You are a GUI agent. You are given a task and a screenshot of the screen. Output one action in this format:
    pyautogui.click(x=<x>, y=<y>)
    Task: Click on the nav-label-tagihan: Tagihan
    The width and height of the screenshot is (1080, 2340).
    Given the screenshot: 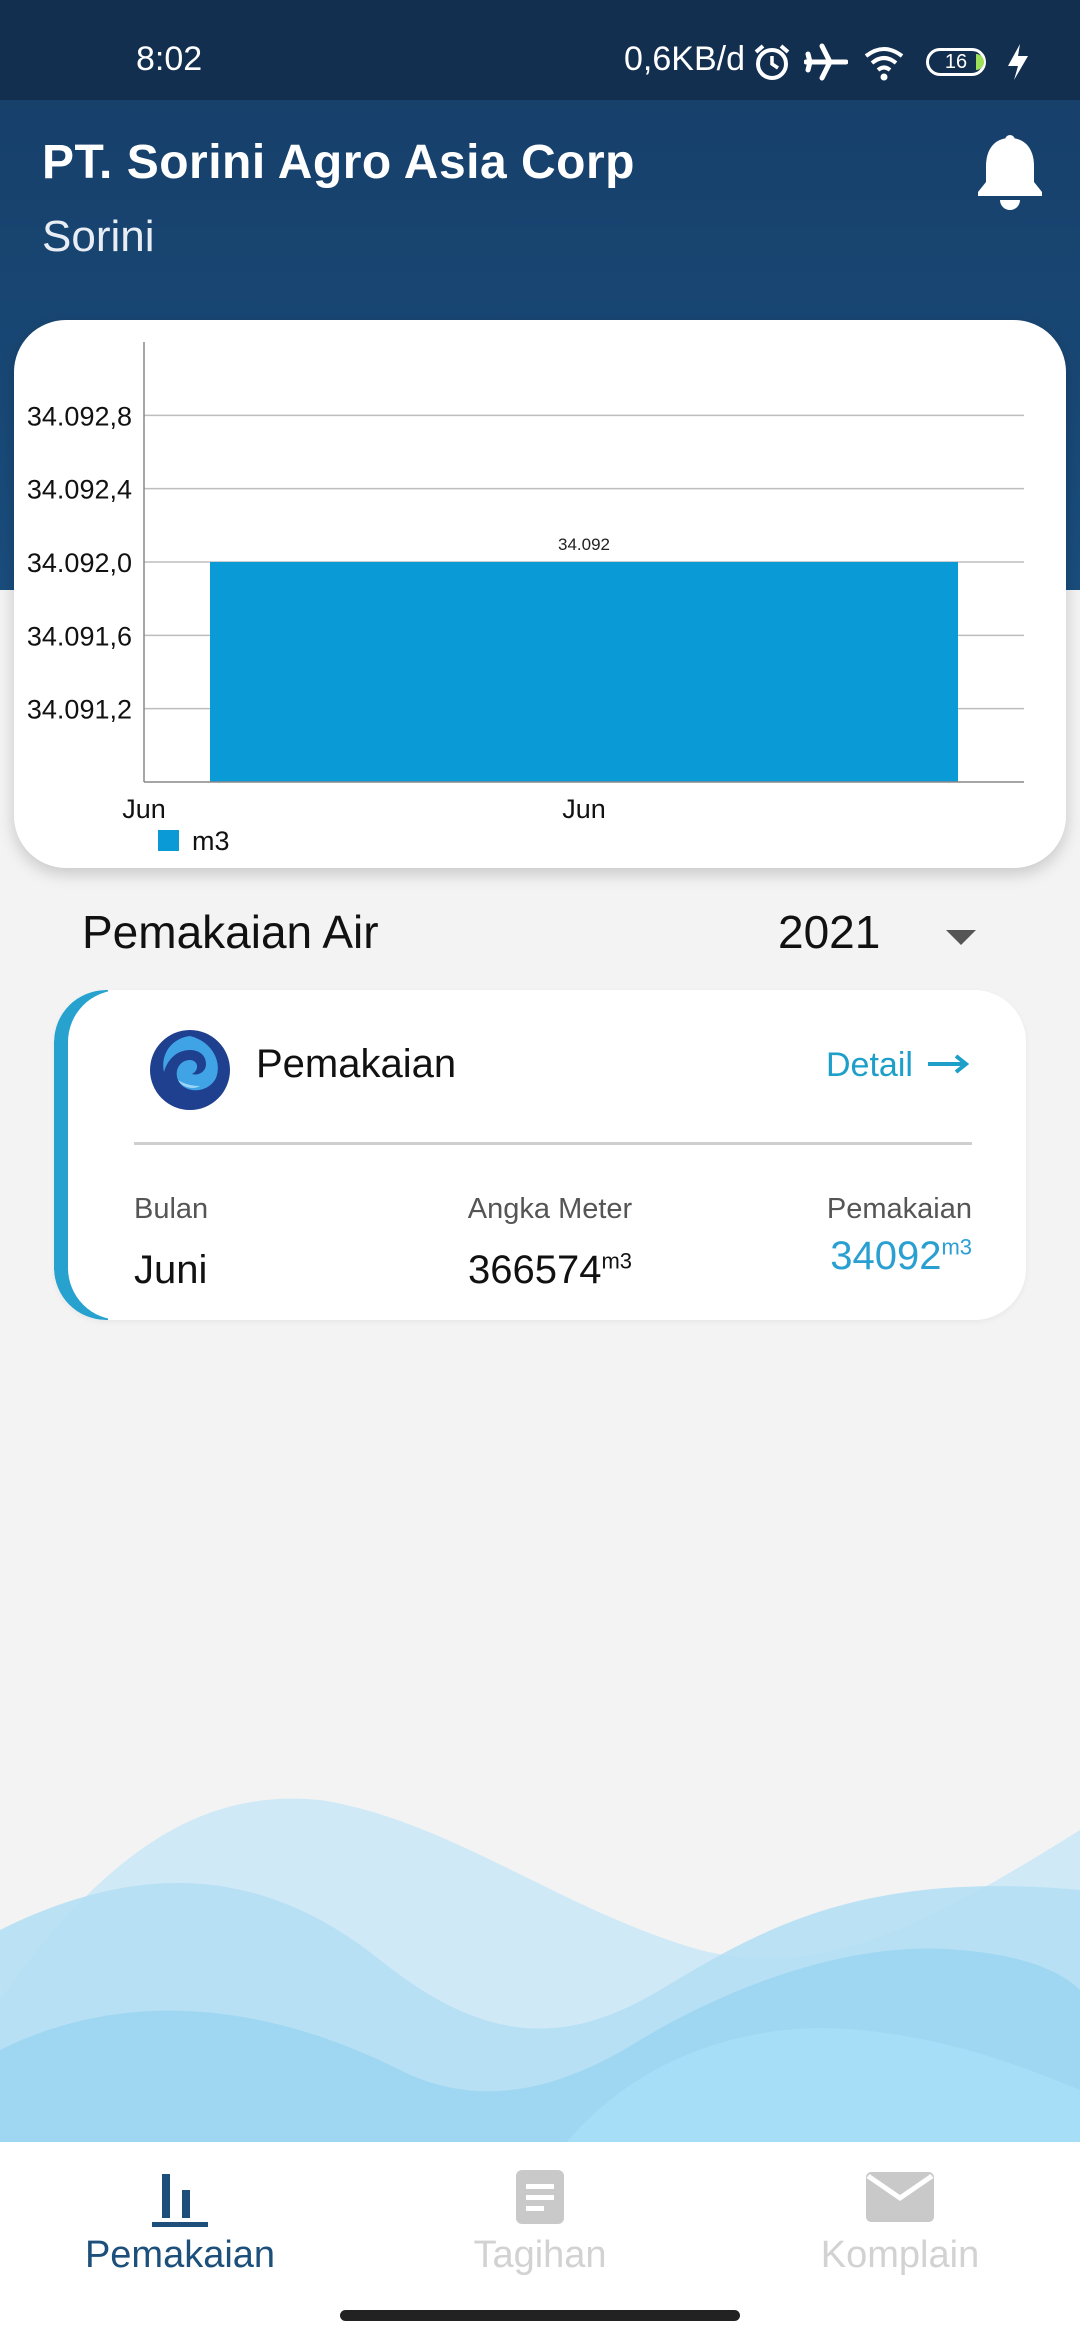 What is the action you would take?
    pyautogui.click(x=540, y=2255)
    